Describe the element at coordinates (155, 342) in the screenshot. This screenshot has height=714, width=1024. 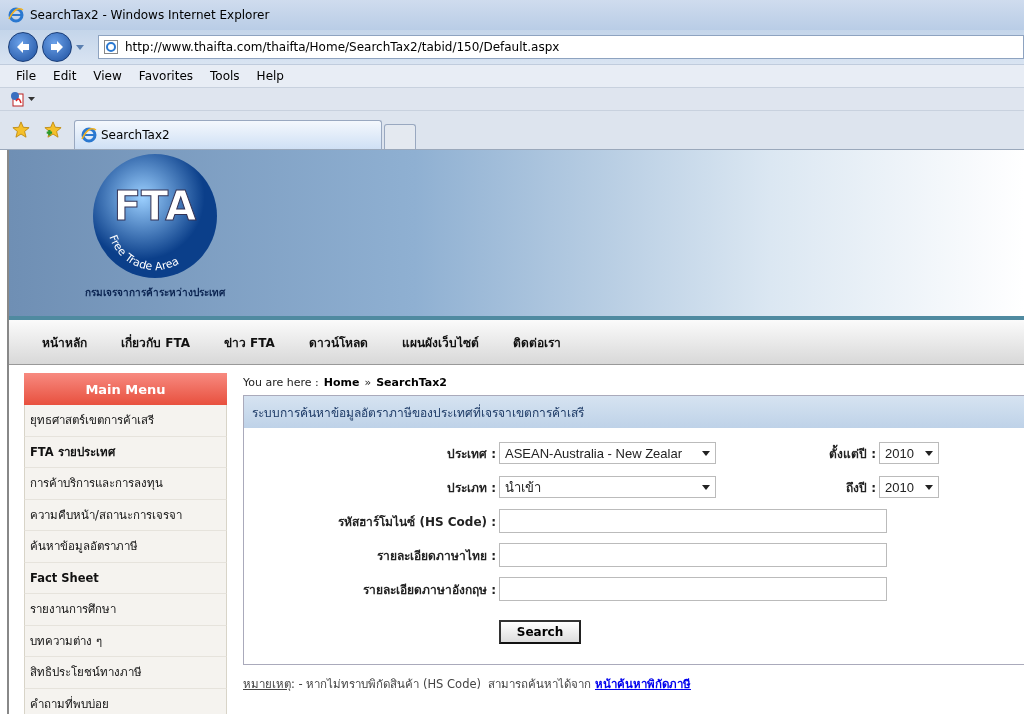
I see `nav-link: เกี่ยวกับ FTA` at that location.